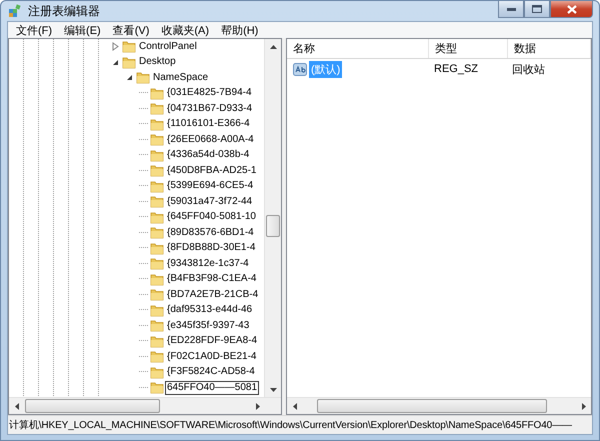 The width and height of the screenshot is (600, 441). Describe the element at coordinates (82, 30) in the screenshot. I see `menu-item: 编辑(E)` at that location.